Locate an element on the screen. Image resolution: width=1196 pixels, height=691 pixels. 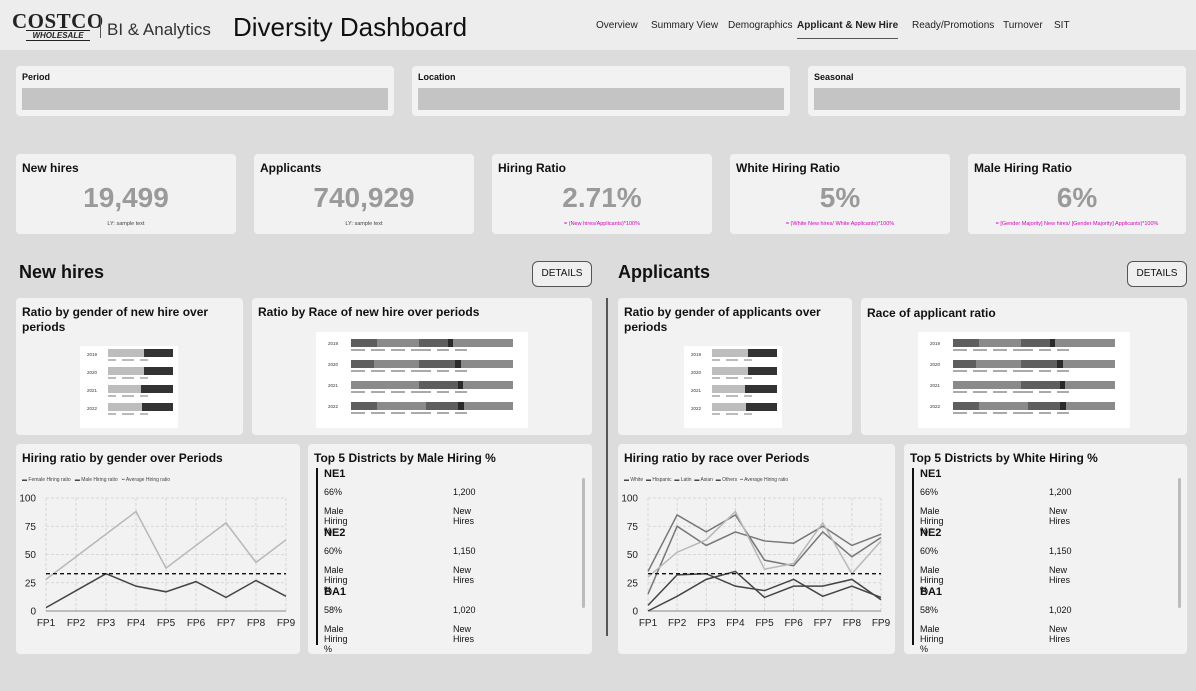
seasonal-filter-card: Seasonal is located at coordinates (997, 91).